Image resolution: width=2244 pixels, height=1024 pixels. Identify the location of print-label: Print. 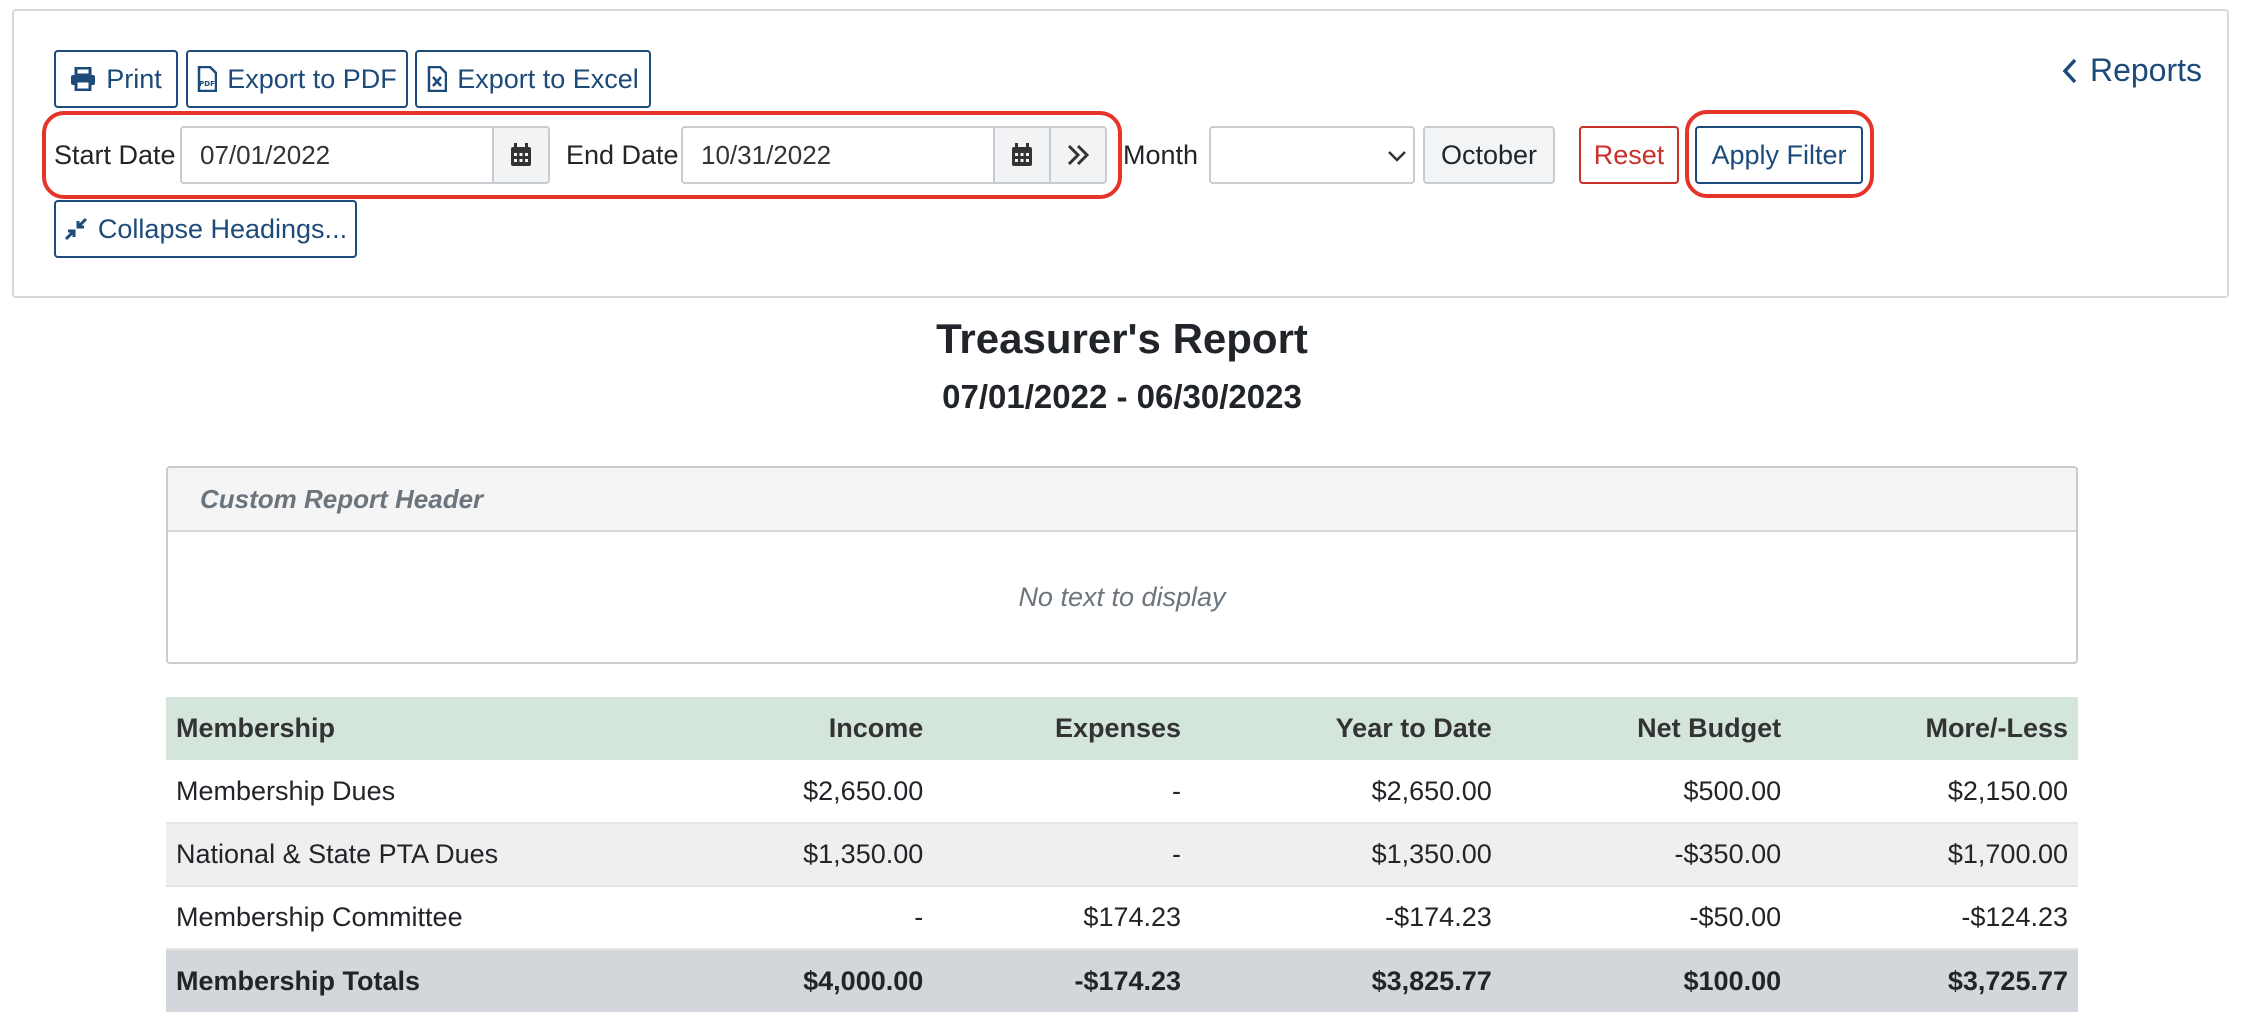
(134, 78).